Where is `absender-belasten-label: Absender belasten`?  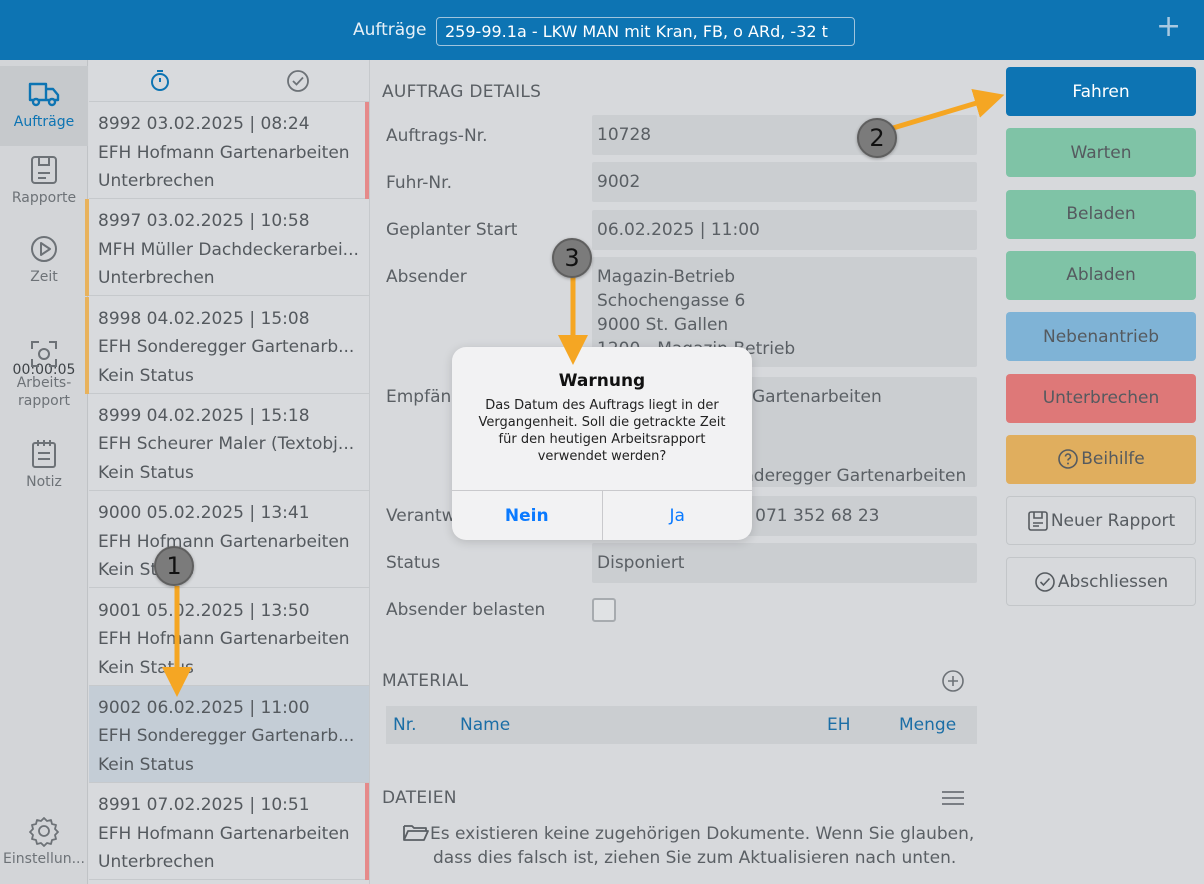
absender-belasten-label: Absender belasten is located at coordinates (466, 610).